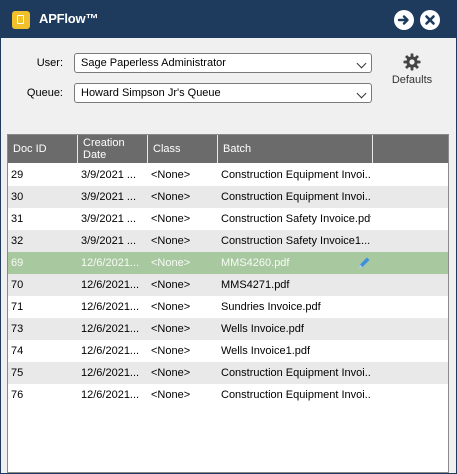 The height and width of the screenshot is (474, 457). Describe the element at coordinates (271, 307) in the screenshot. I see `cell-batch: Sundries Invoice.pdf` at that location.